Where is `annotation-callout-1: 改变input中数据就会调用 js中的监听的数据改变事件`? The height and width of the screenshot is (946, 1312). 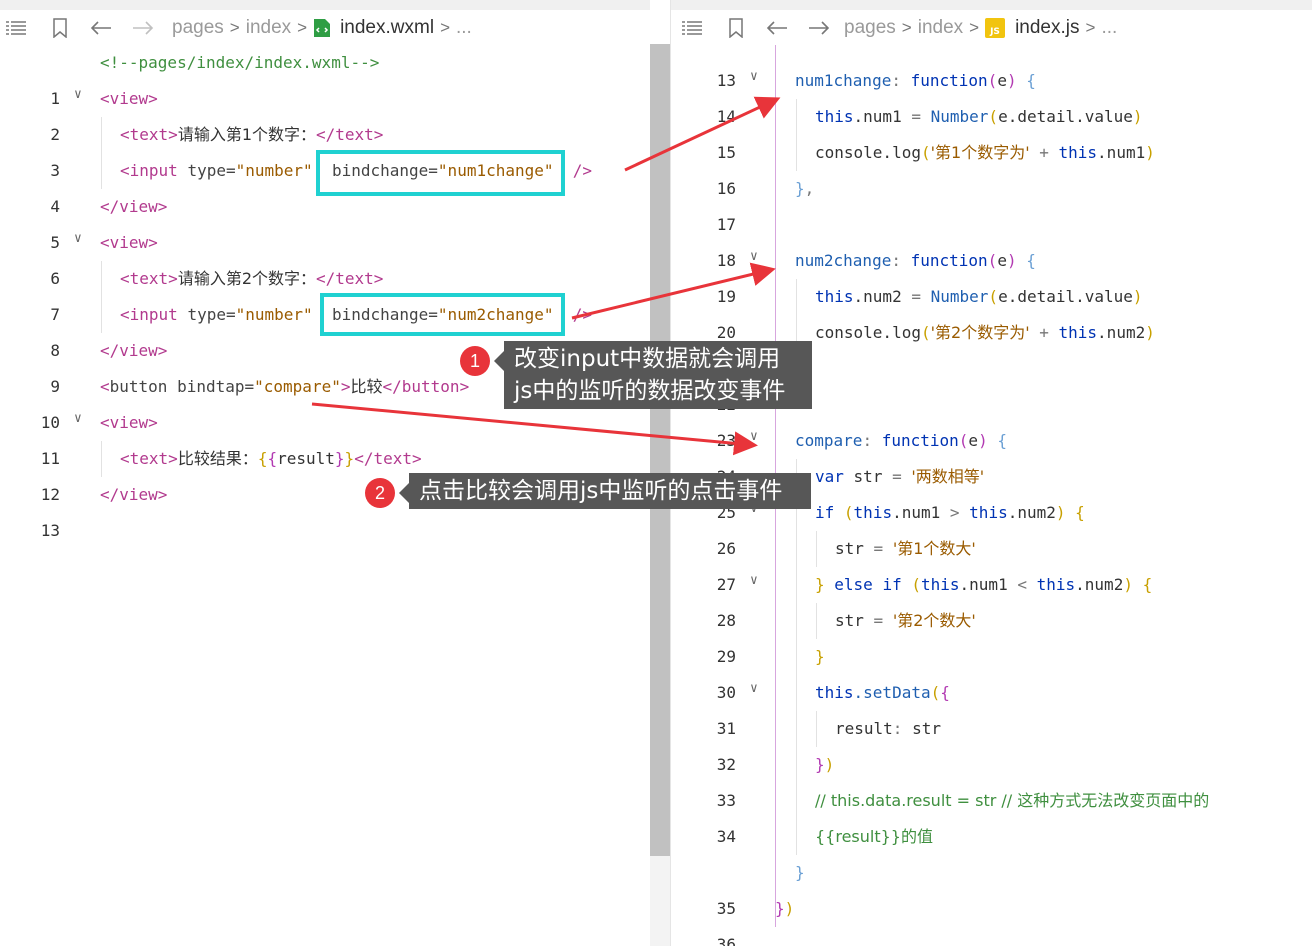 annotation-callout-1: 改变input中数据就会调用 js中的监听的数据改变事件 is located at coordinates (658, 375).